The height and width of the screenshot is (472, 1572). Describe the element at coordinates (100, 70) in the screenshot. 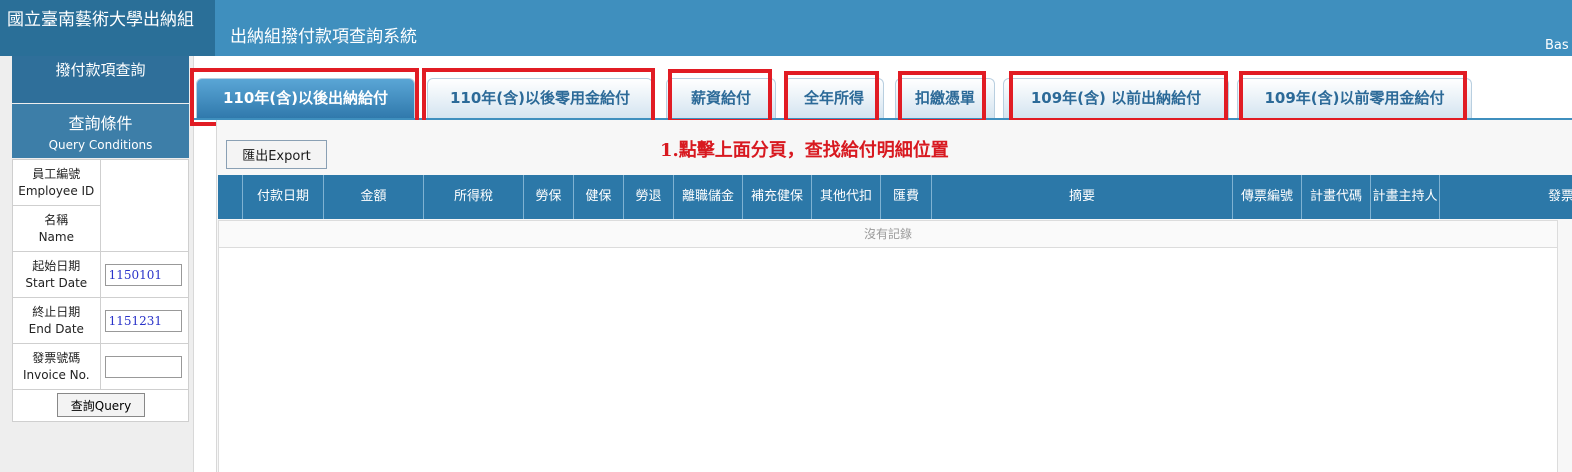

I see `sidebar-subtitle-text: 撥付款項查詢` at that location.